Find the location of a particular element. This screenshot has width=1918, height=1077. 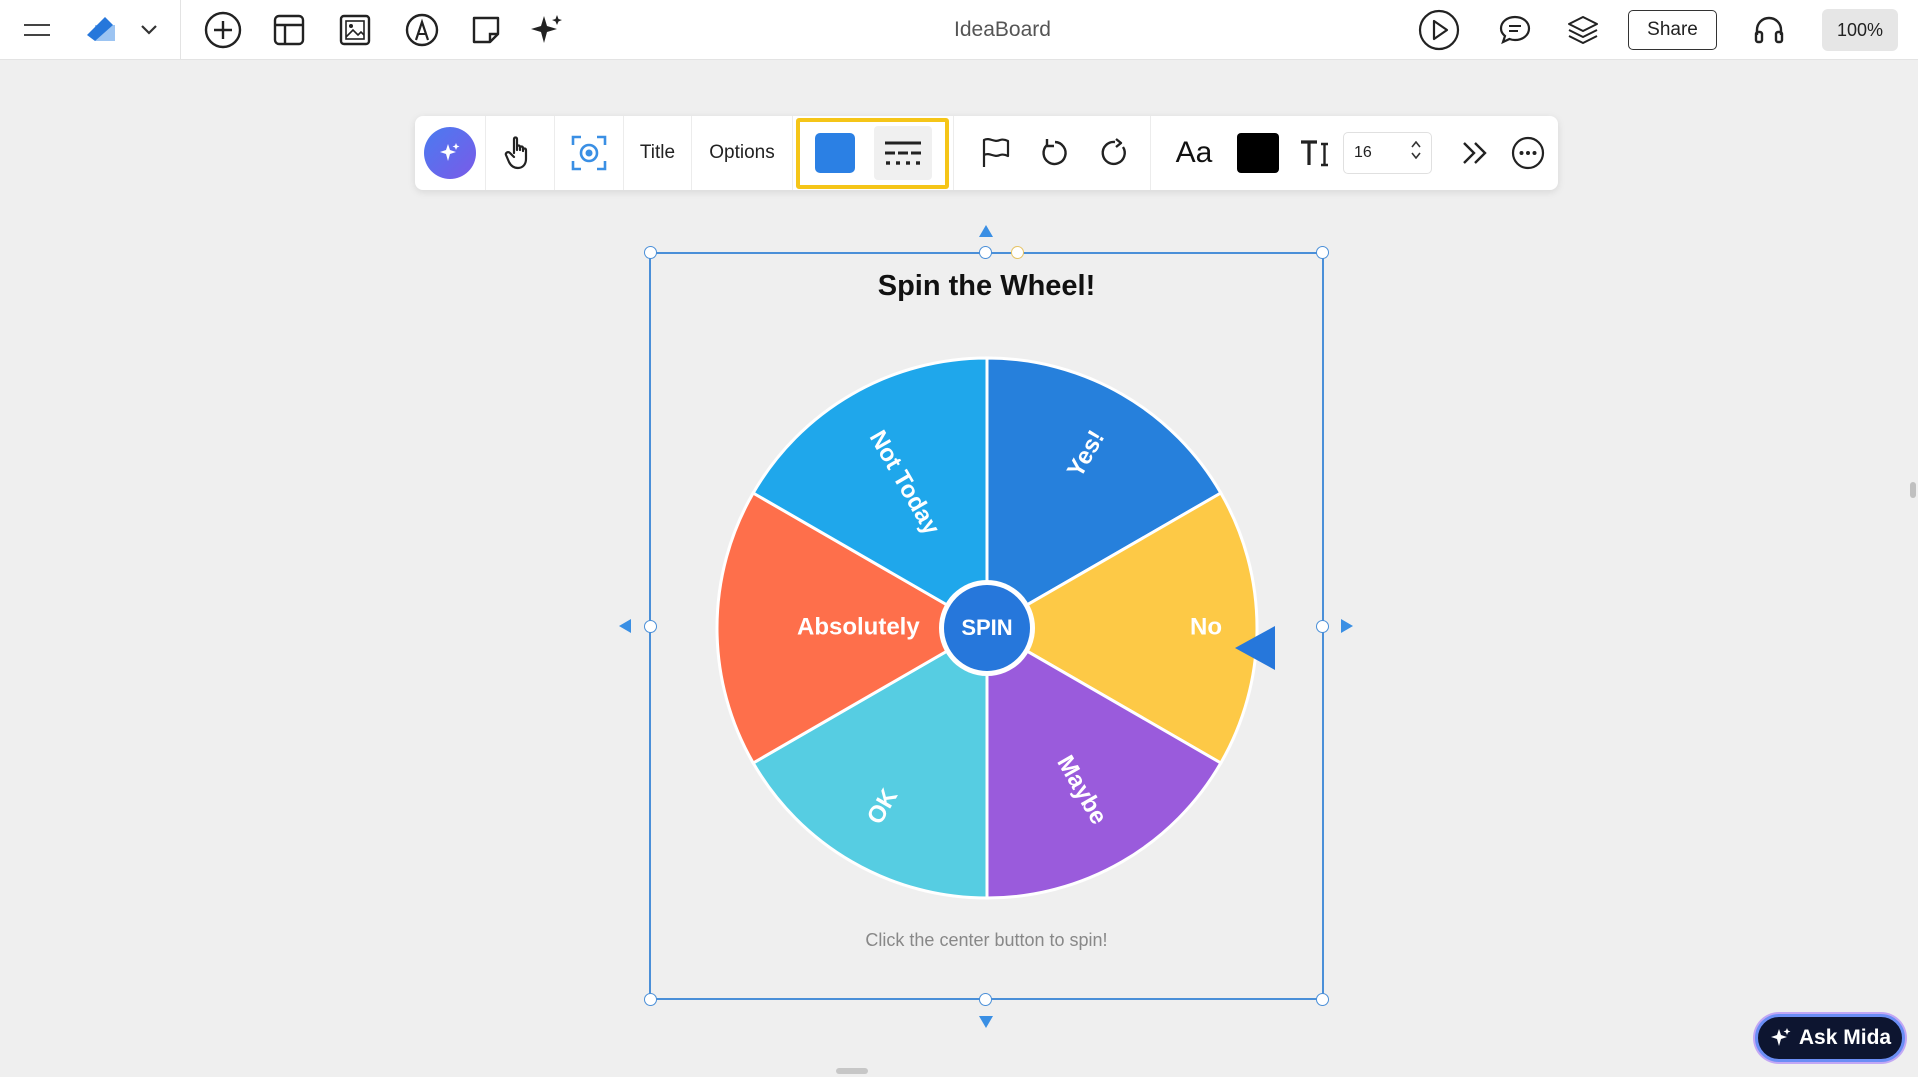

double-chevron-right-icon is located at coordinates (1475, 153).